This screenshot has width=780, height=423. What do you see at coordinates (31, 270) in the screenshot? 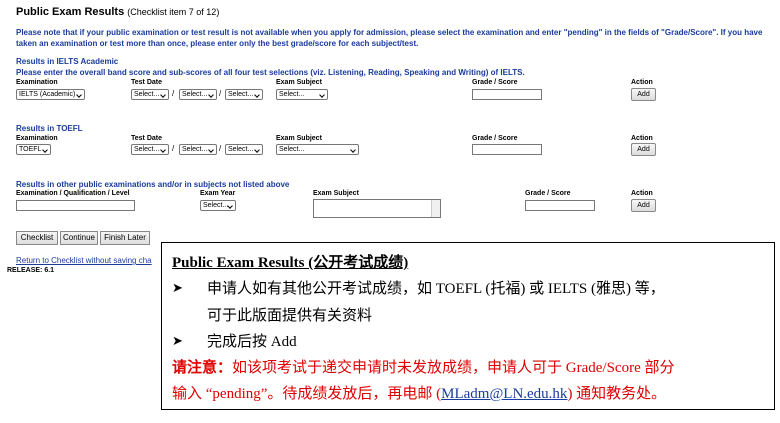
I see `release-label: RELEASE: 6.1` at bounding box center [31, 270].